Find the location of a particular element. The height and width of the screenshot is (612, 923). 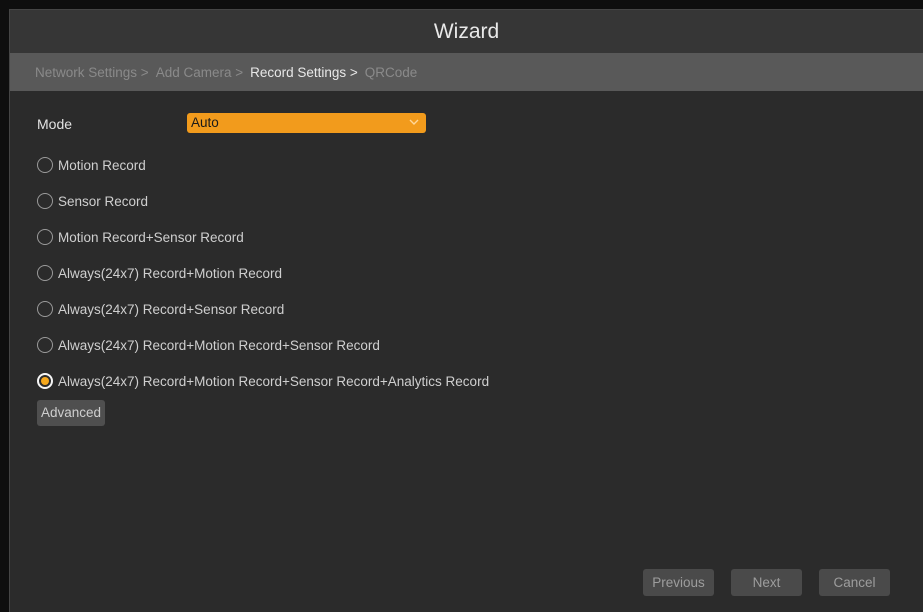

step-record-settings: Record Settings > is located at coordinates (304, 72).